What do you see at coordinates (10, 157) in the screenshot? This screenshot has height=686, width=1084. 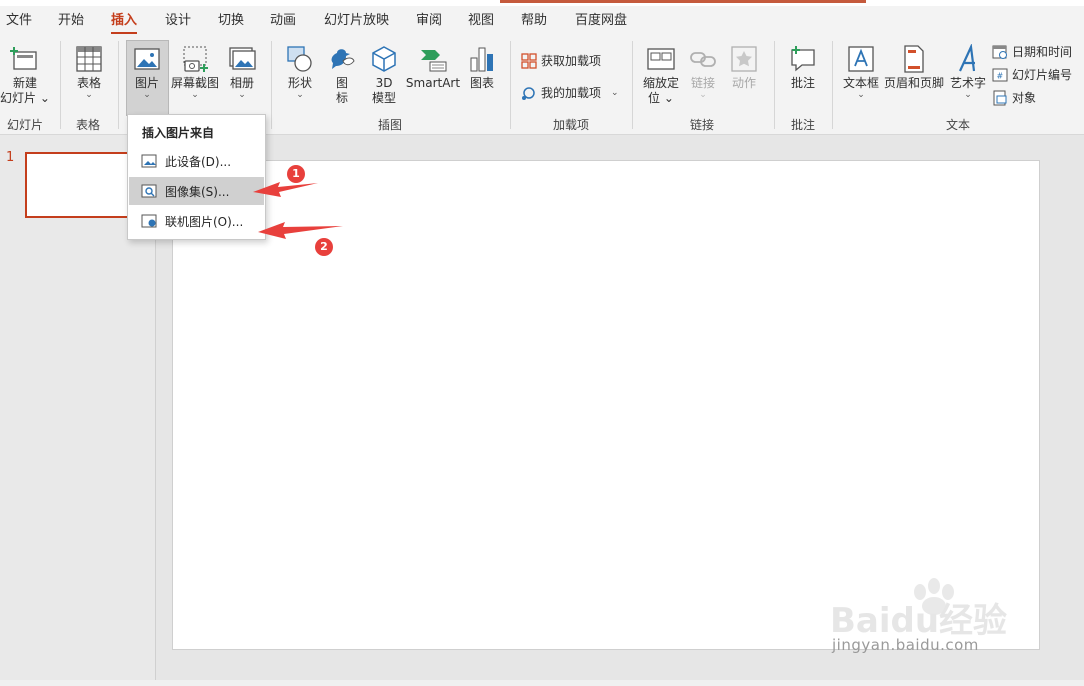 I see `slide-thumbnail-number: 1` at bounding box center [10, 157].